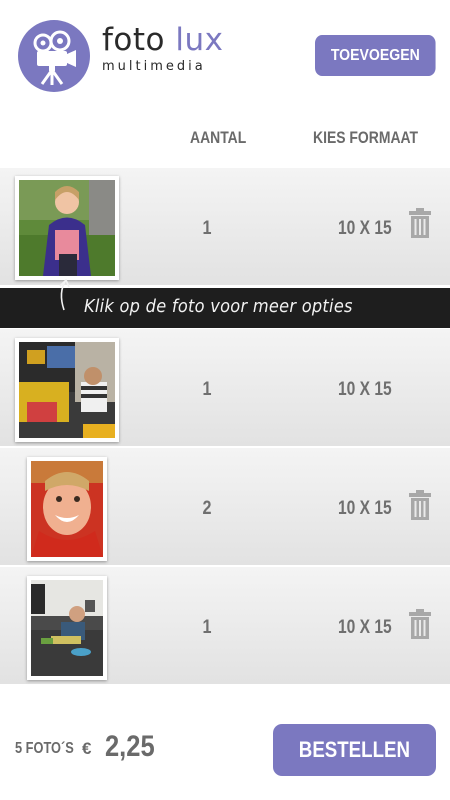  What do you see at coordinates (134, 40) in the screenshot?
I see `brand-main: foto` at bounding box center [134, 40].